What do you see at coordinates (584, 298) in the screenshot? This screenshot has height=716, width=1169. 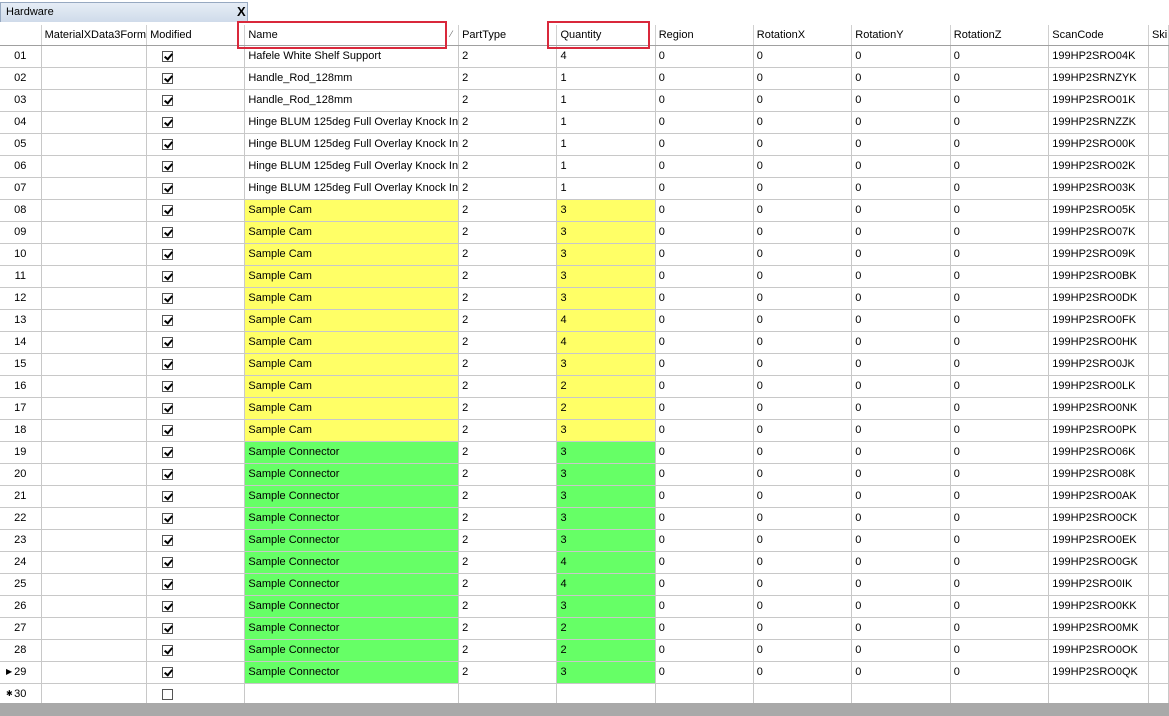 I see `table-row: 12 Sample Cam 2 3 0 0 0 0 199HP2SRO0DK` at bounding box center [584, 298].